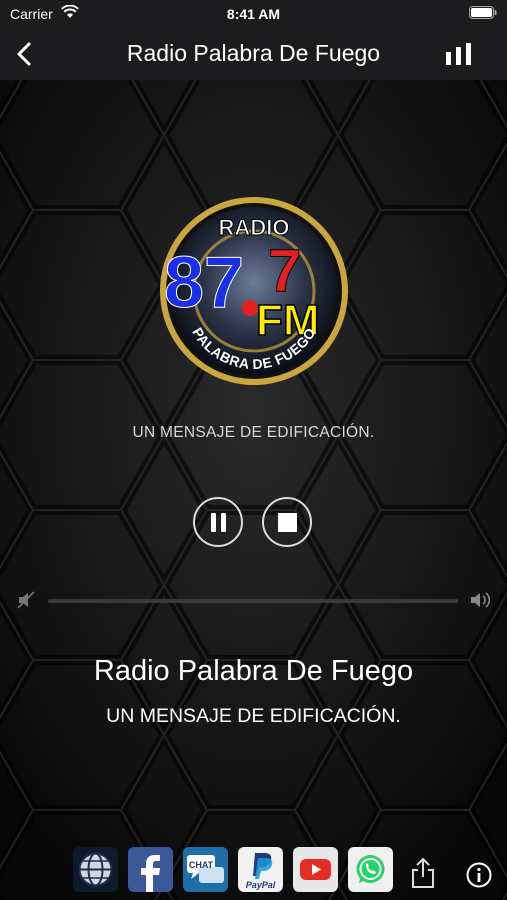  What do you see at coordinates (95, 869) in the screenshot?
I see `globe-icon` at bounding box center [95, 869].